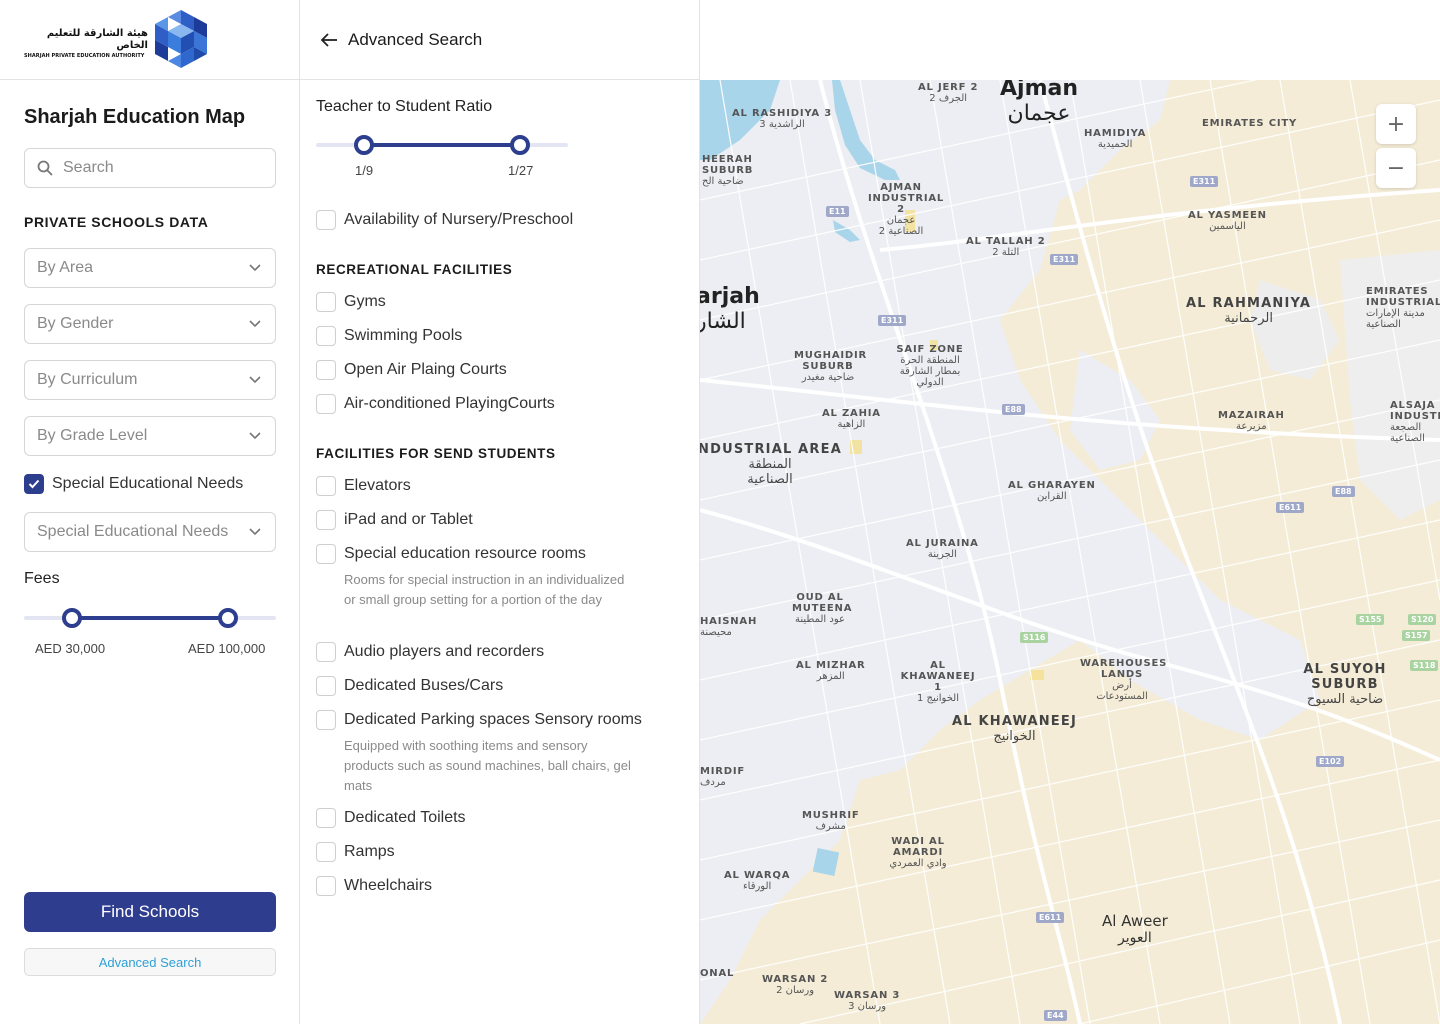 The image size is (1440, 1024). I want to click on ipad-checkbox-row: iPad and or Tablet, so click(394, 520).